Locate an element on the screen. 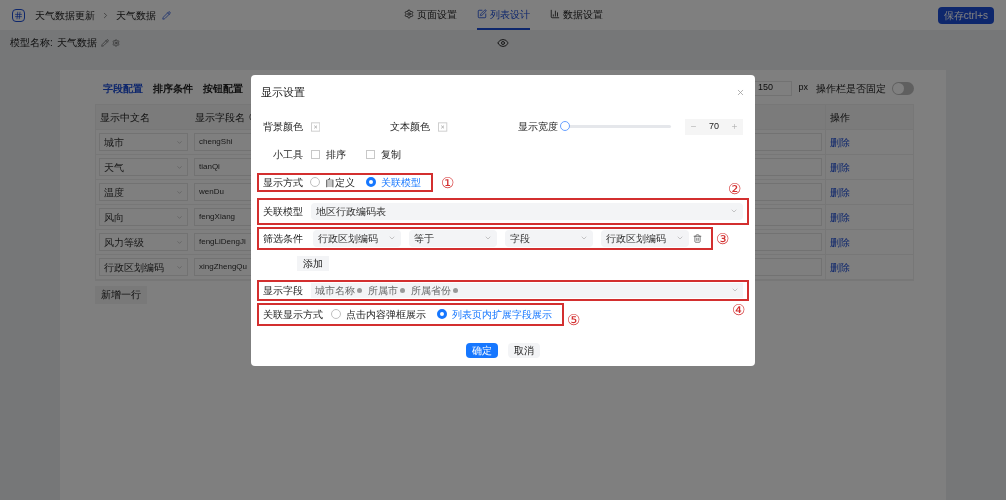  radio-label: 点击内容弹框展示 is located at coordinates (386, 314).